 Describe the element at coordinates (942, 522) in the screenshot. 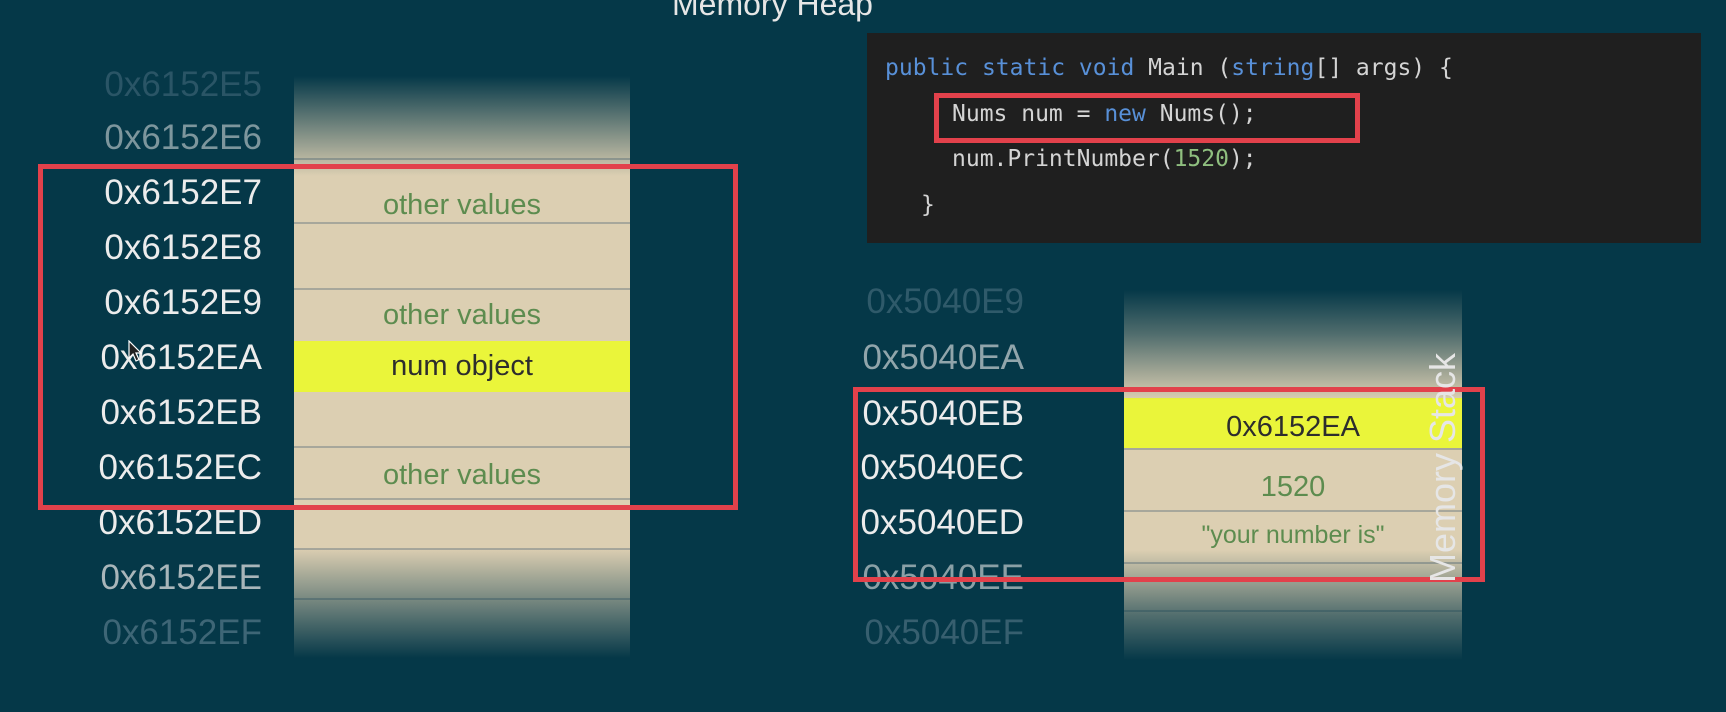

I see `stack-address: 0x5040ED` at that location.